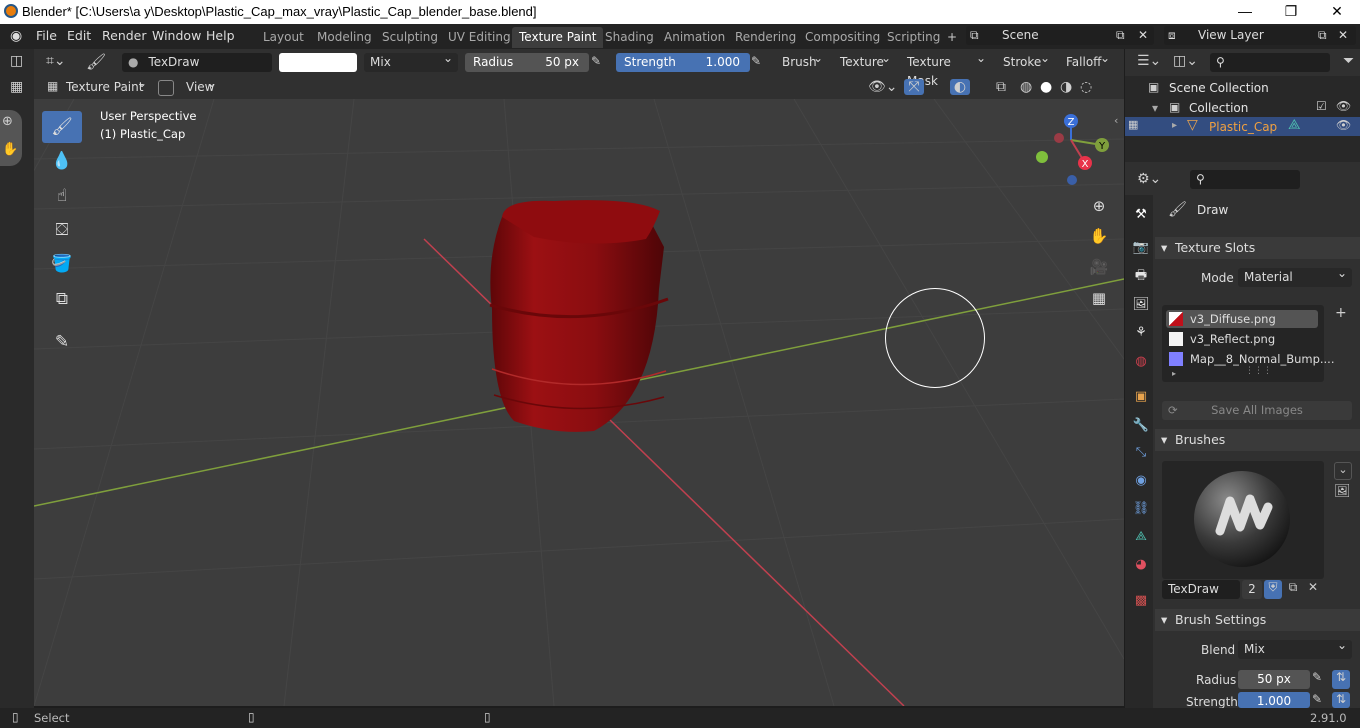  I want to click on unlink-brush-icon: ✕, so click(1313, 589).